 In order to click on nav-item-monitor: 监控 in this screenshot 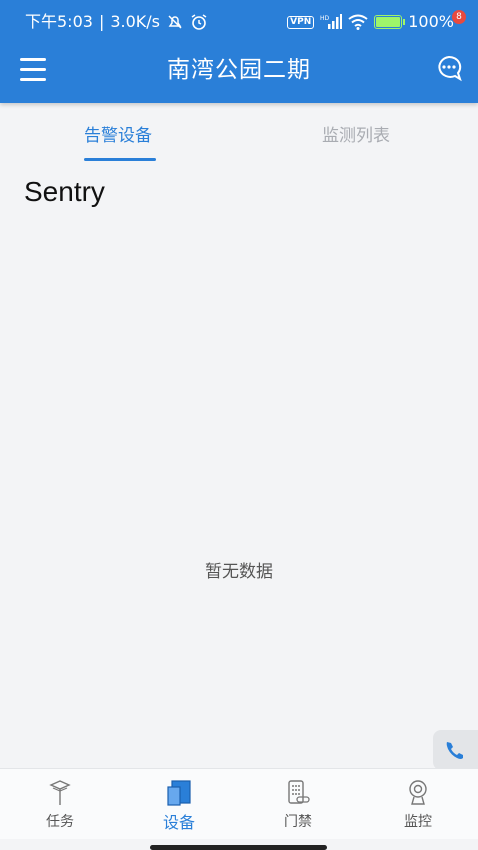, I will do `click(418, 804)`.